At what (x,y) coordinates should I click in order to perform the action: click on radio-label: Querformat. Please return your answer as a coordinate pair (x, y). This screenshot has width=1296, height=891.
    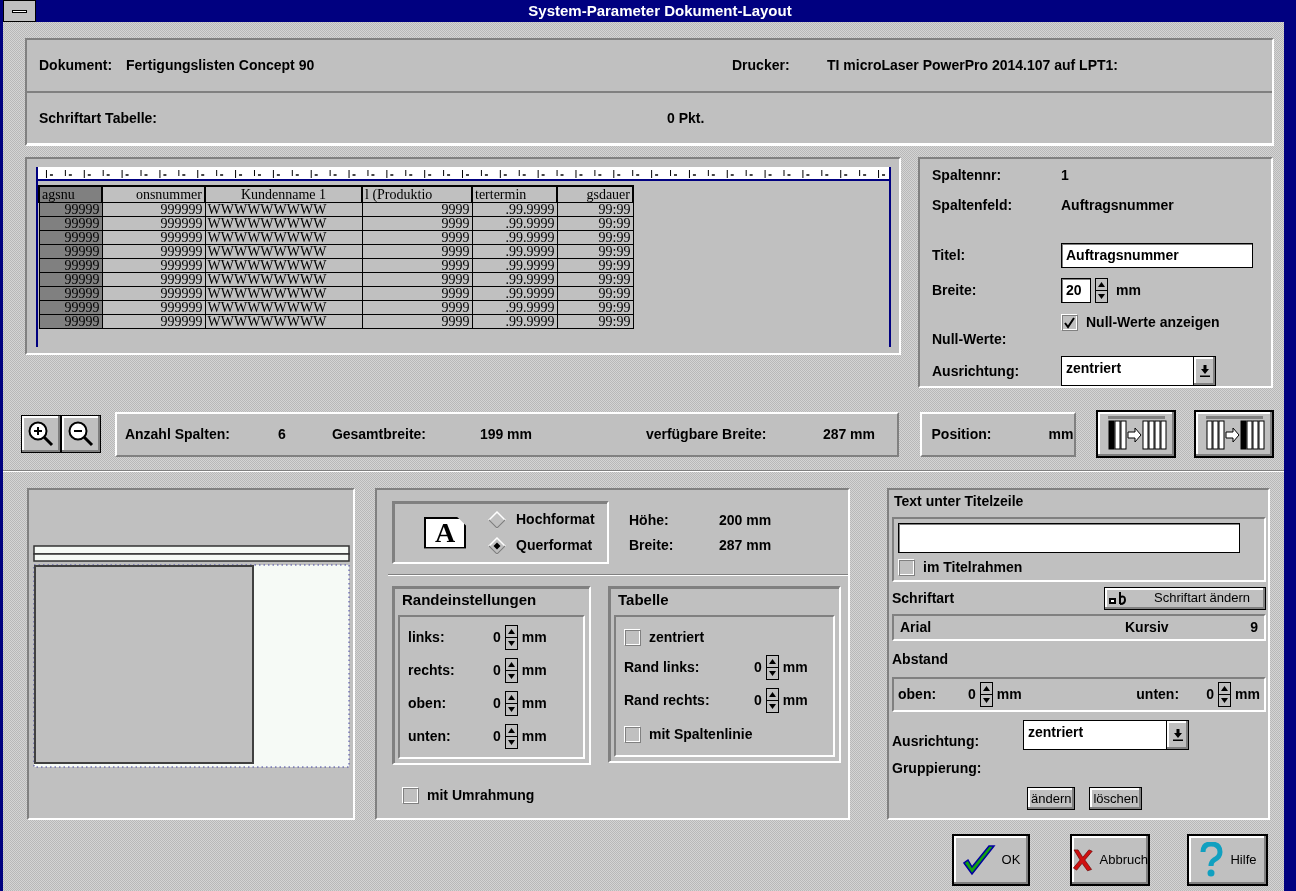
    Looking at the image, I should click on (554, 545).